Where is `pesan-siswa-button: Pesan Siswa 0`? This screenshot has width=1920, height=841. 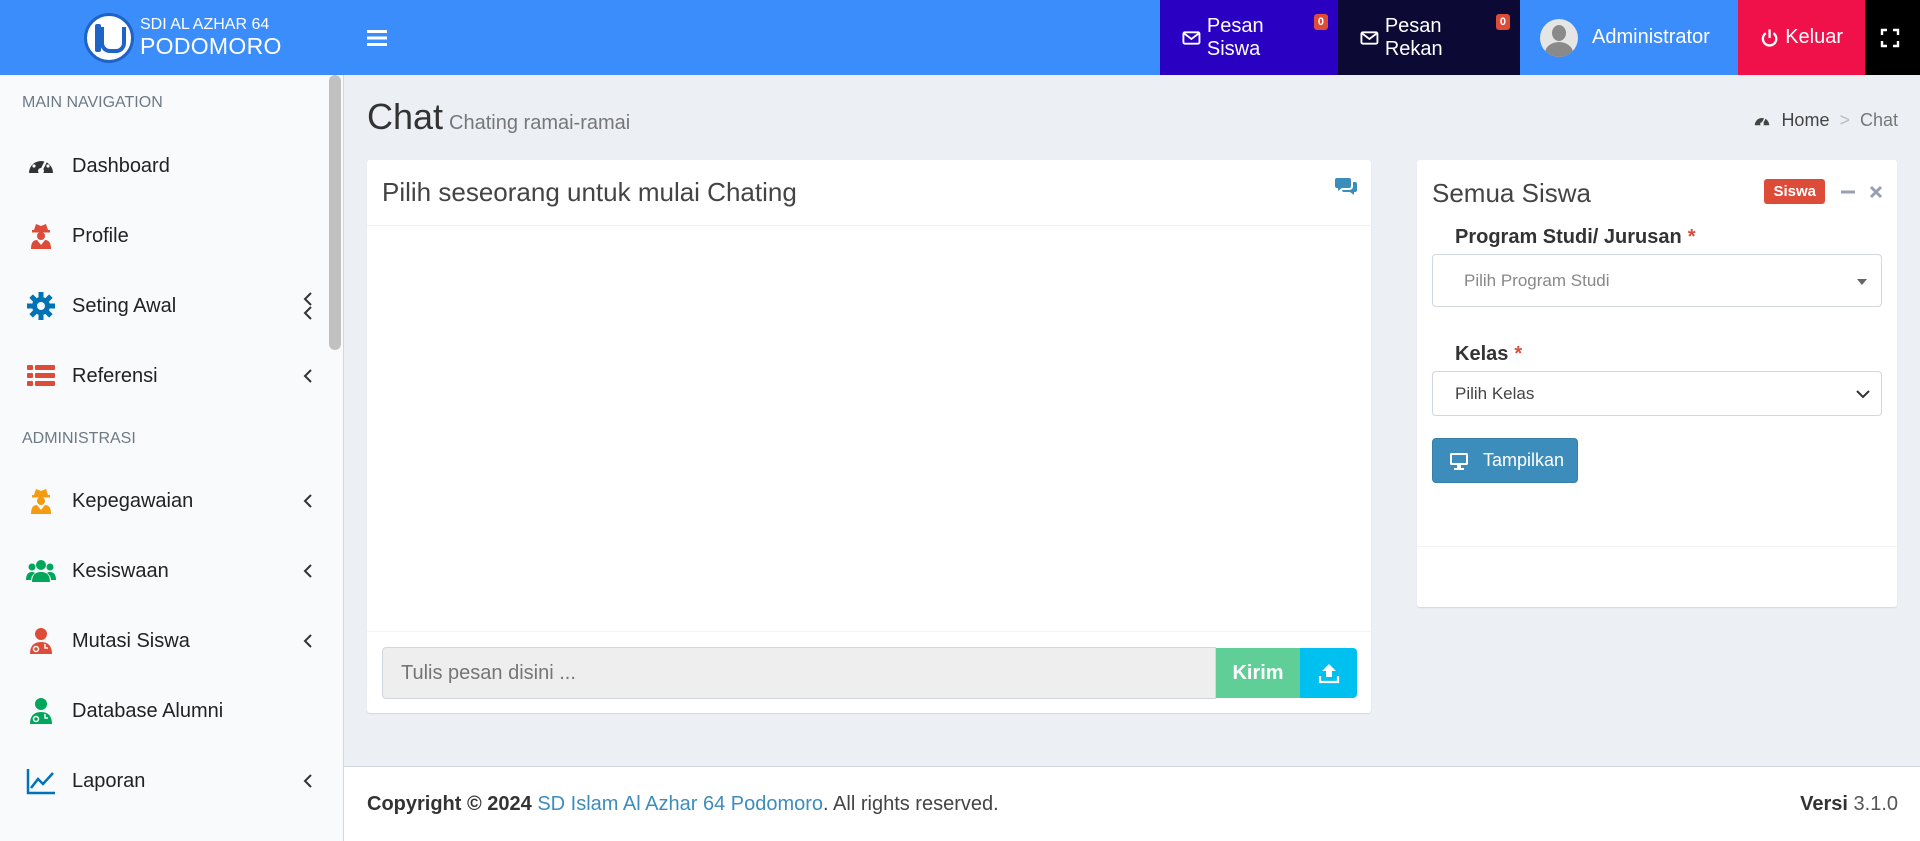 pesan-siswa-button: Pesan Siswa 0 is located at coordinates (1249, 37).